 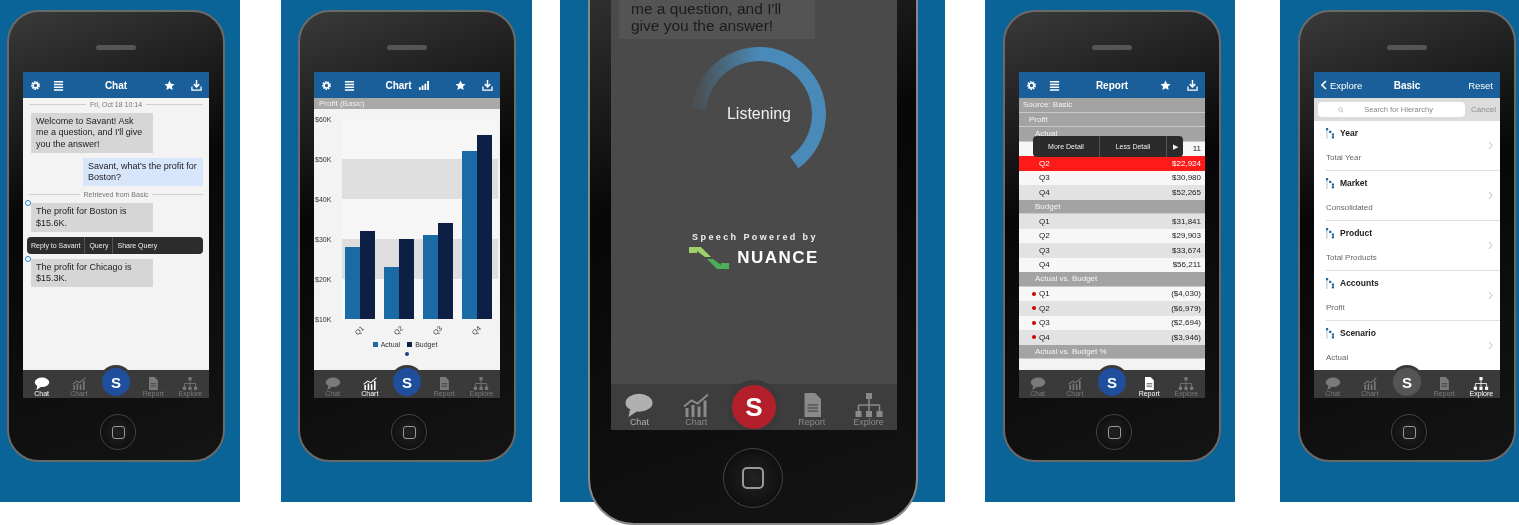 What do you see at coordinates (1186, 236) in the screenshot?
I see `row-value: $29,903` at bounding box center [1186, 236].